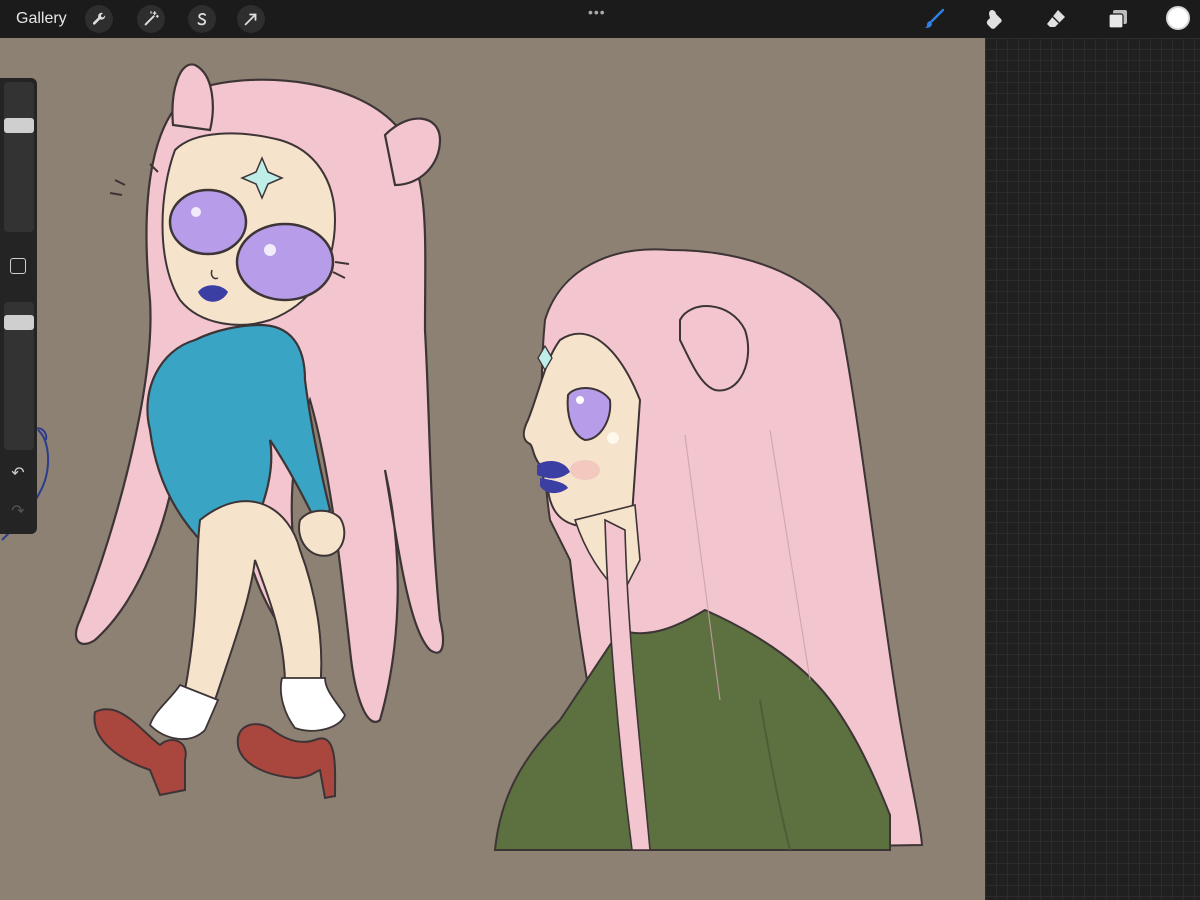 This screenshot has width=1200, height=900. I want to click on top-toolbar: Gallery •••, so click(600, 19).